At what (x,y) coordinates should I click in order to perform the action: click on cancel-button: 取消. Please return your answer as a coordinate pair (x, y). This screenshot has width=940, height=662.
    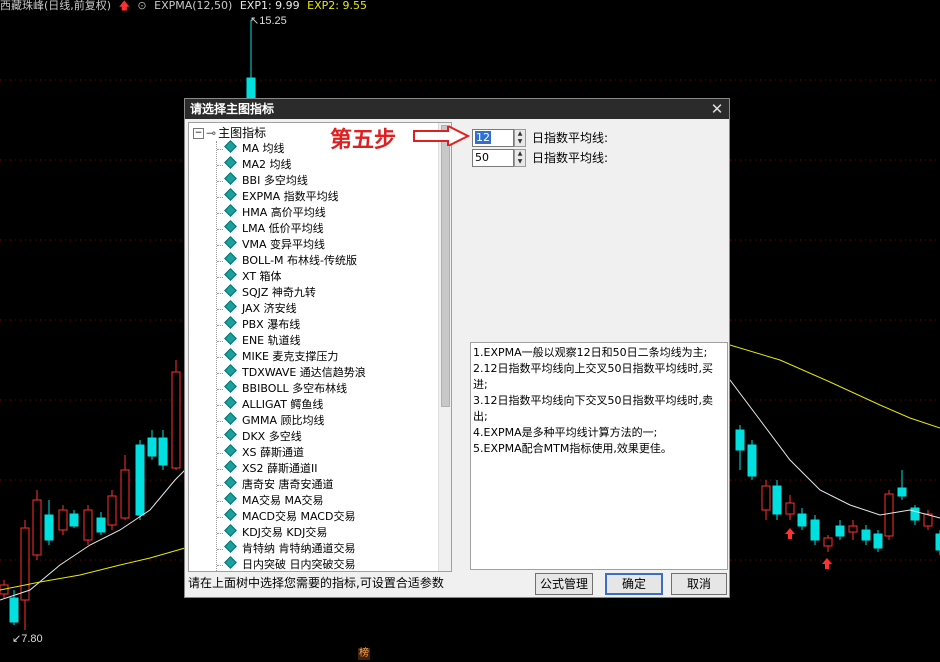
    Looking at the image, I should click on (699, 584).